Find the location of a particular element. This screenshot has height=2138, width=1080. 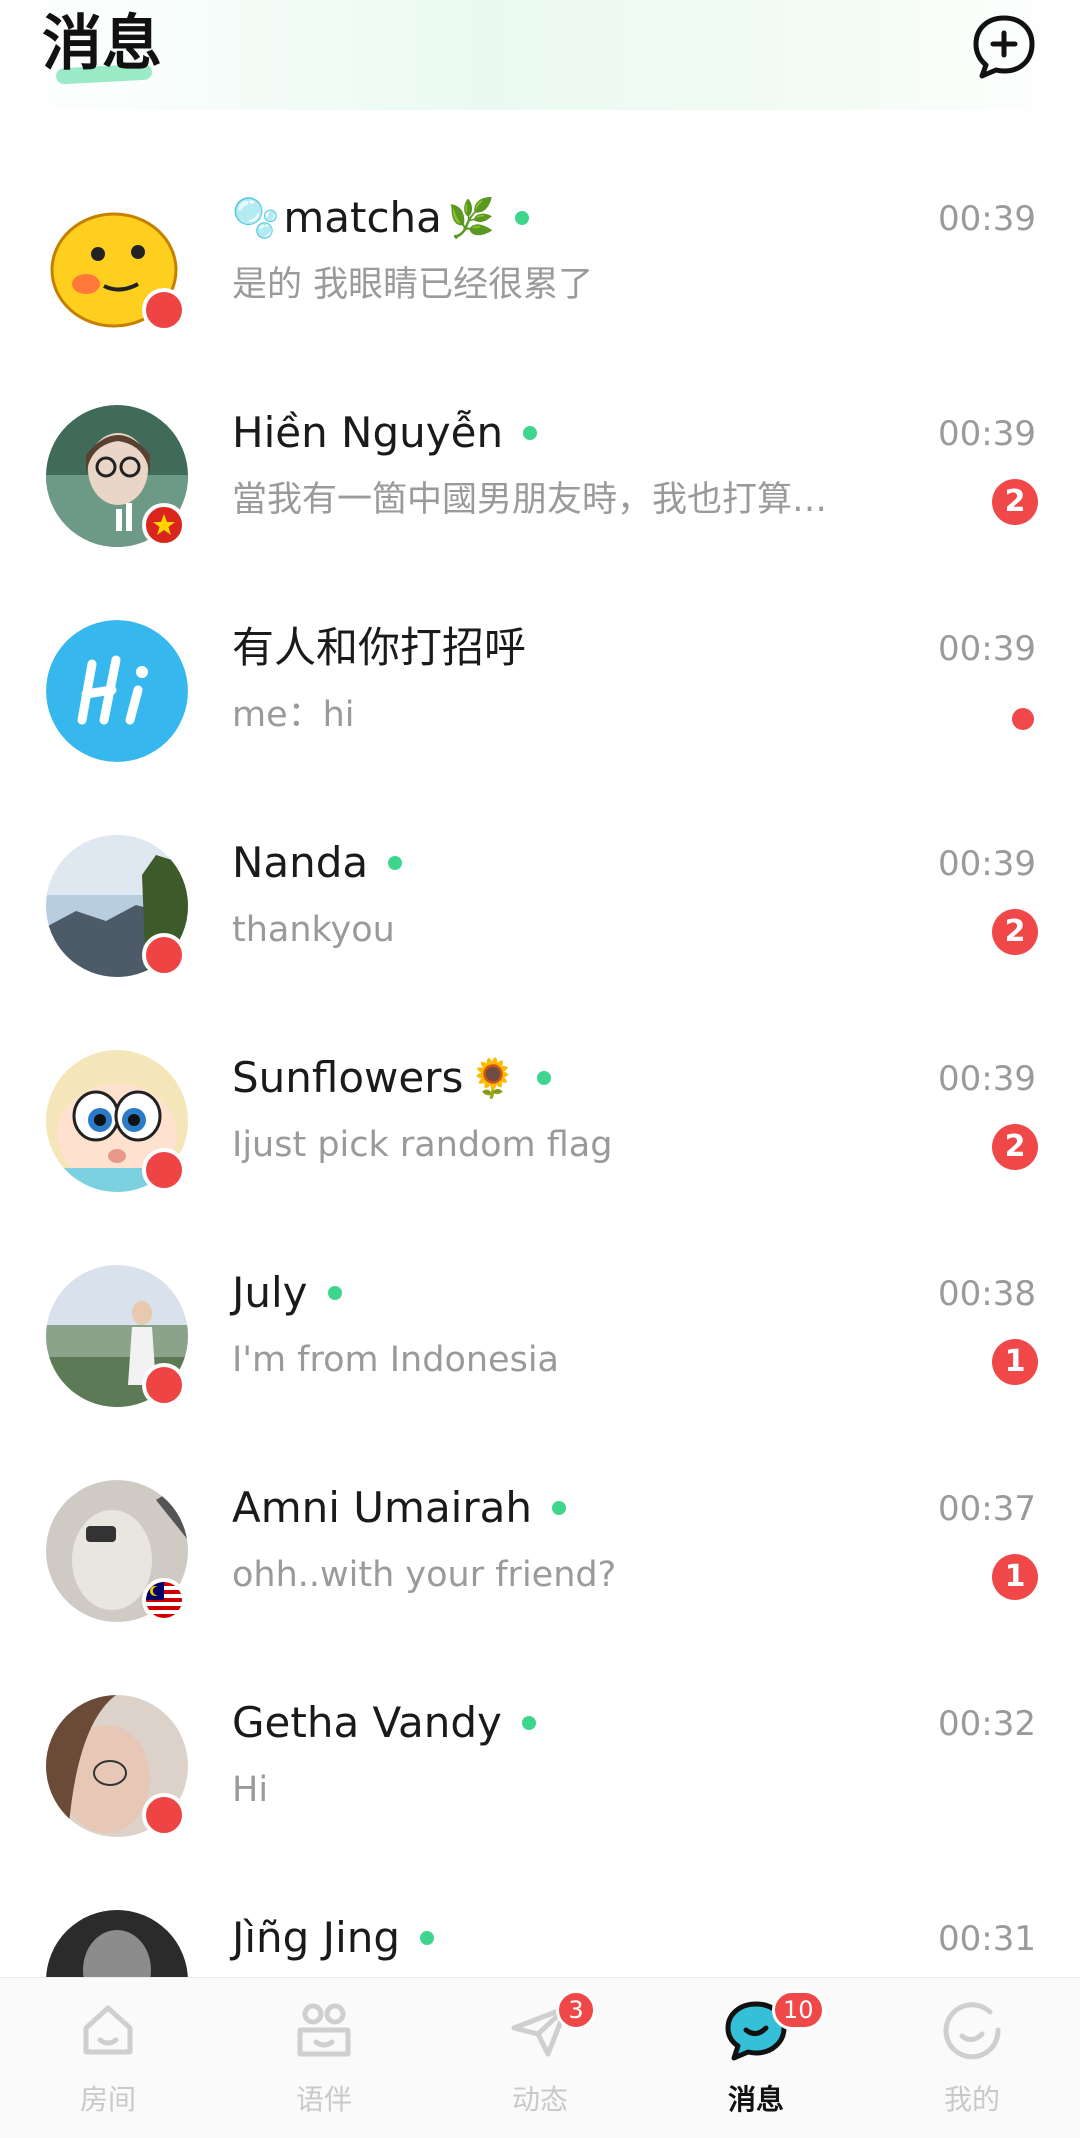

conversation-row-july: July I'm from Indonesia 00:38 1 is located at coordinates (540, 1332).